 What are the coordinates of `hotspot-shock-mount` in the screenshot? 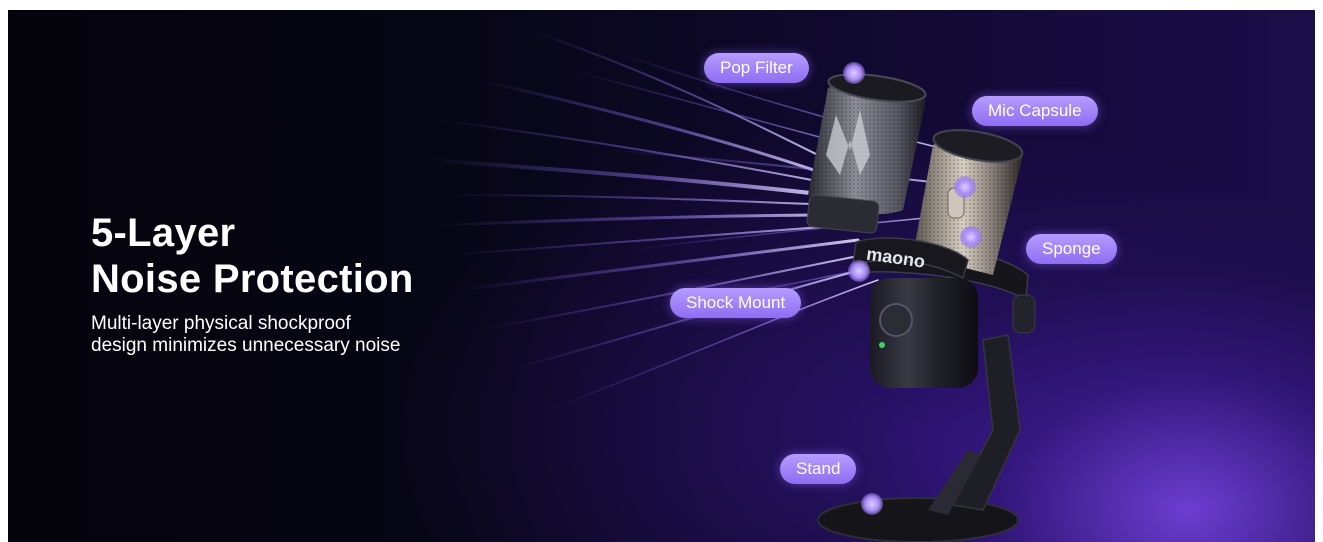 It's located at (859, 271).